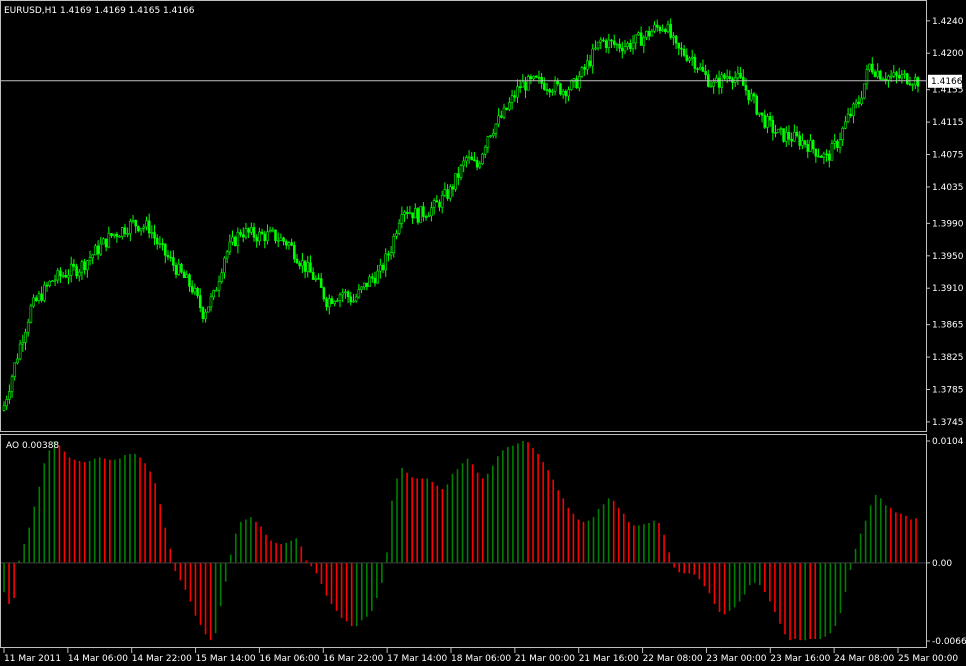 This screenshot has width=966, height=666. Describe the element at coordinates (942, 564) in the screenshot. I see `ao-tick-label: 0.00` at that location.